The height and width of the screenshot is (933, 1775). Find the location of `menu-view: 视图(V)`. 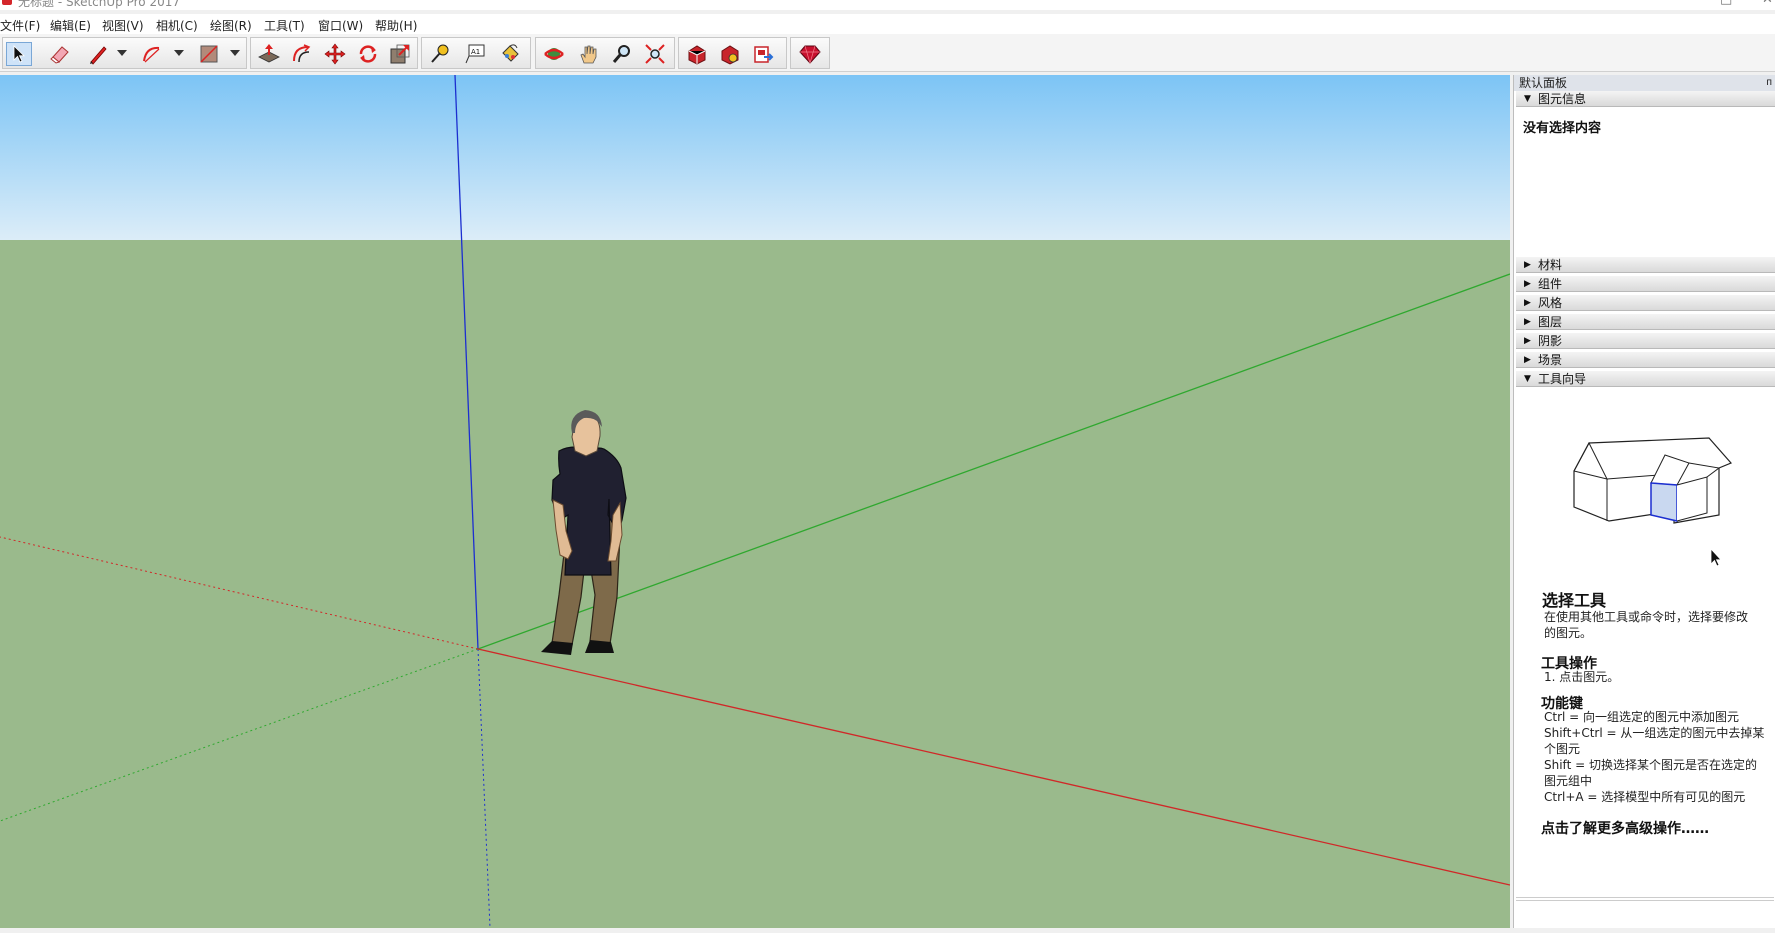

menu-view: 视图(V) is located at coordinates (123, 25).